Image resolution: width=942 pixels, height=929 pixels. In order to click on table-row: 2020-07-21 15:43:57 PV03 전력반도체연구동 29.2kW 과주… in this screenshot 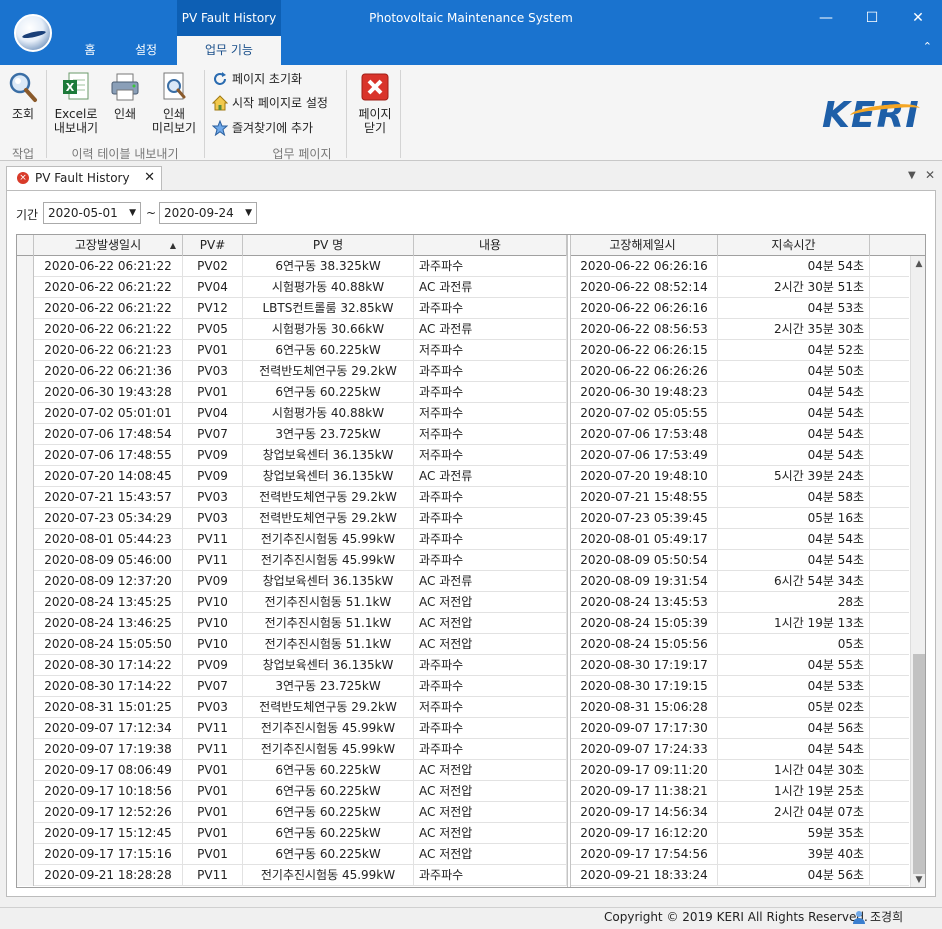, I will do `click(463, 497)`.